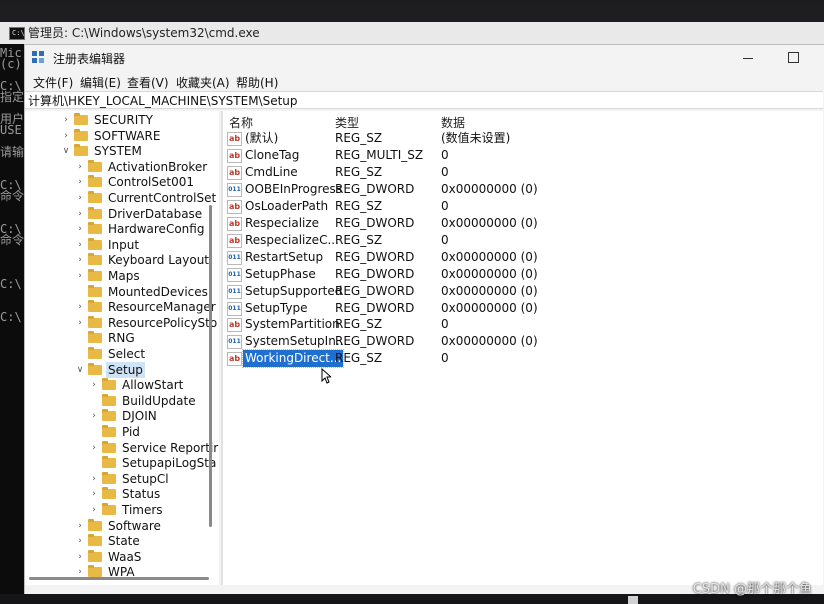 This screenshot has width=824, height=604. What do you see at coordinates (794, 58) in the screenshot?
I see `maximize-button` at bounding box center [794, 58].